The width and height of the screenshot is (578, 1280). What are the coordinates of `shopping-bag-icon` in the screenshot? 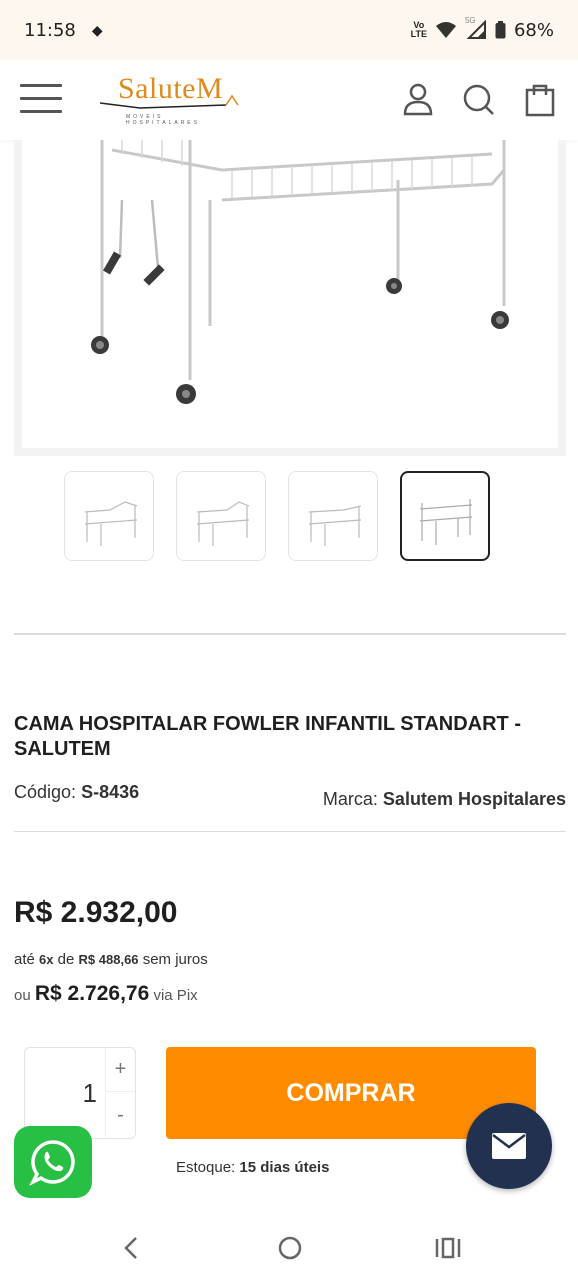 It's located at (540, 100).